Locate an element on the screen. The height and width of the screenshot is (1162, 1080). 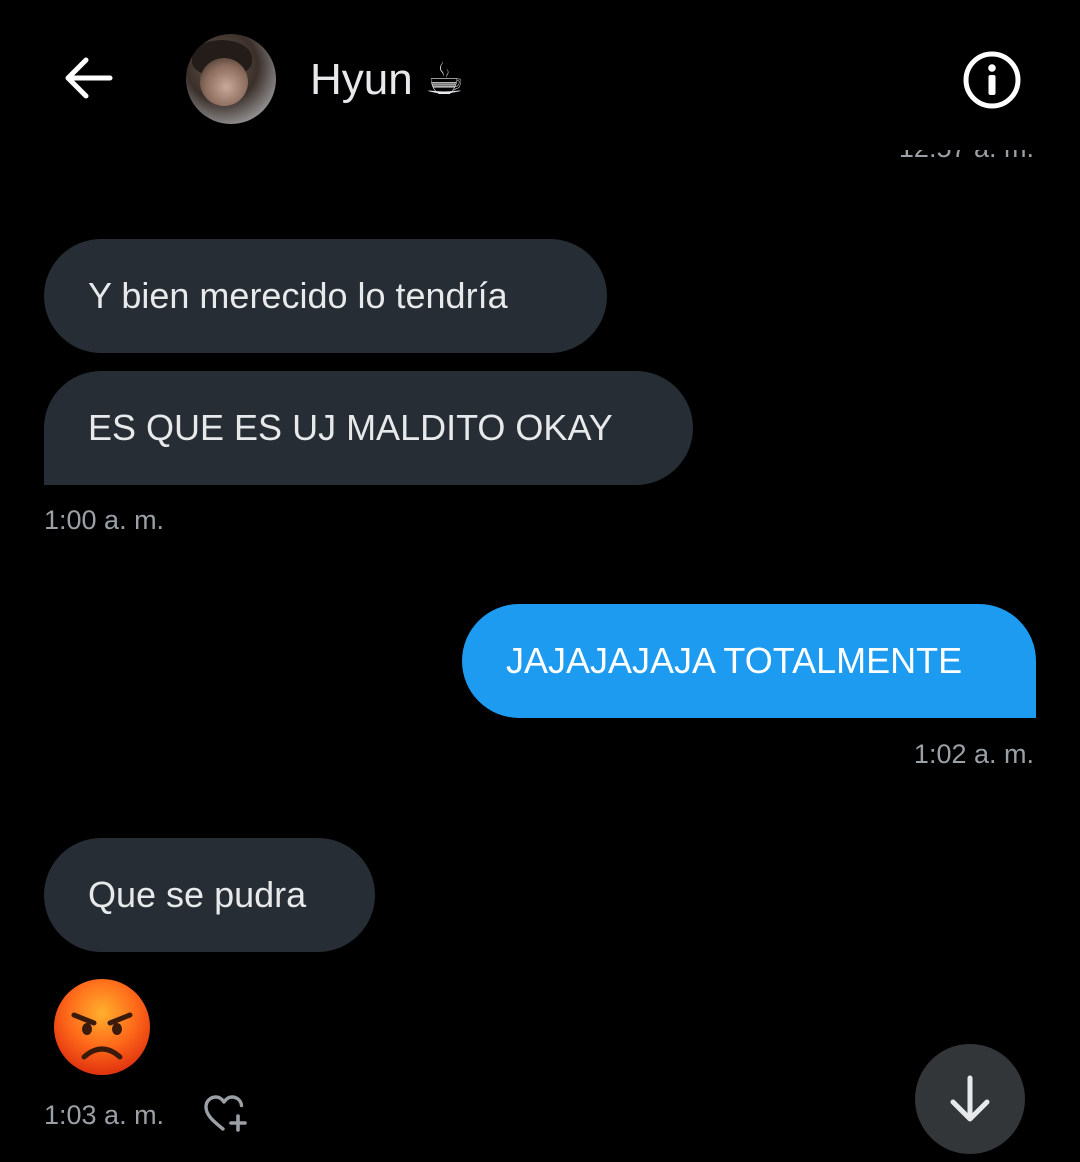
back-button is located at coordinates (88, 78).